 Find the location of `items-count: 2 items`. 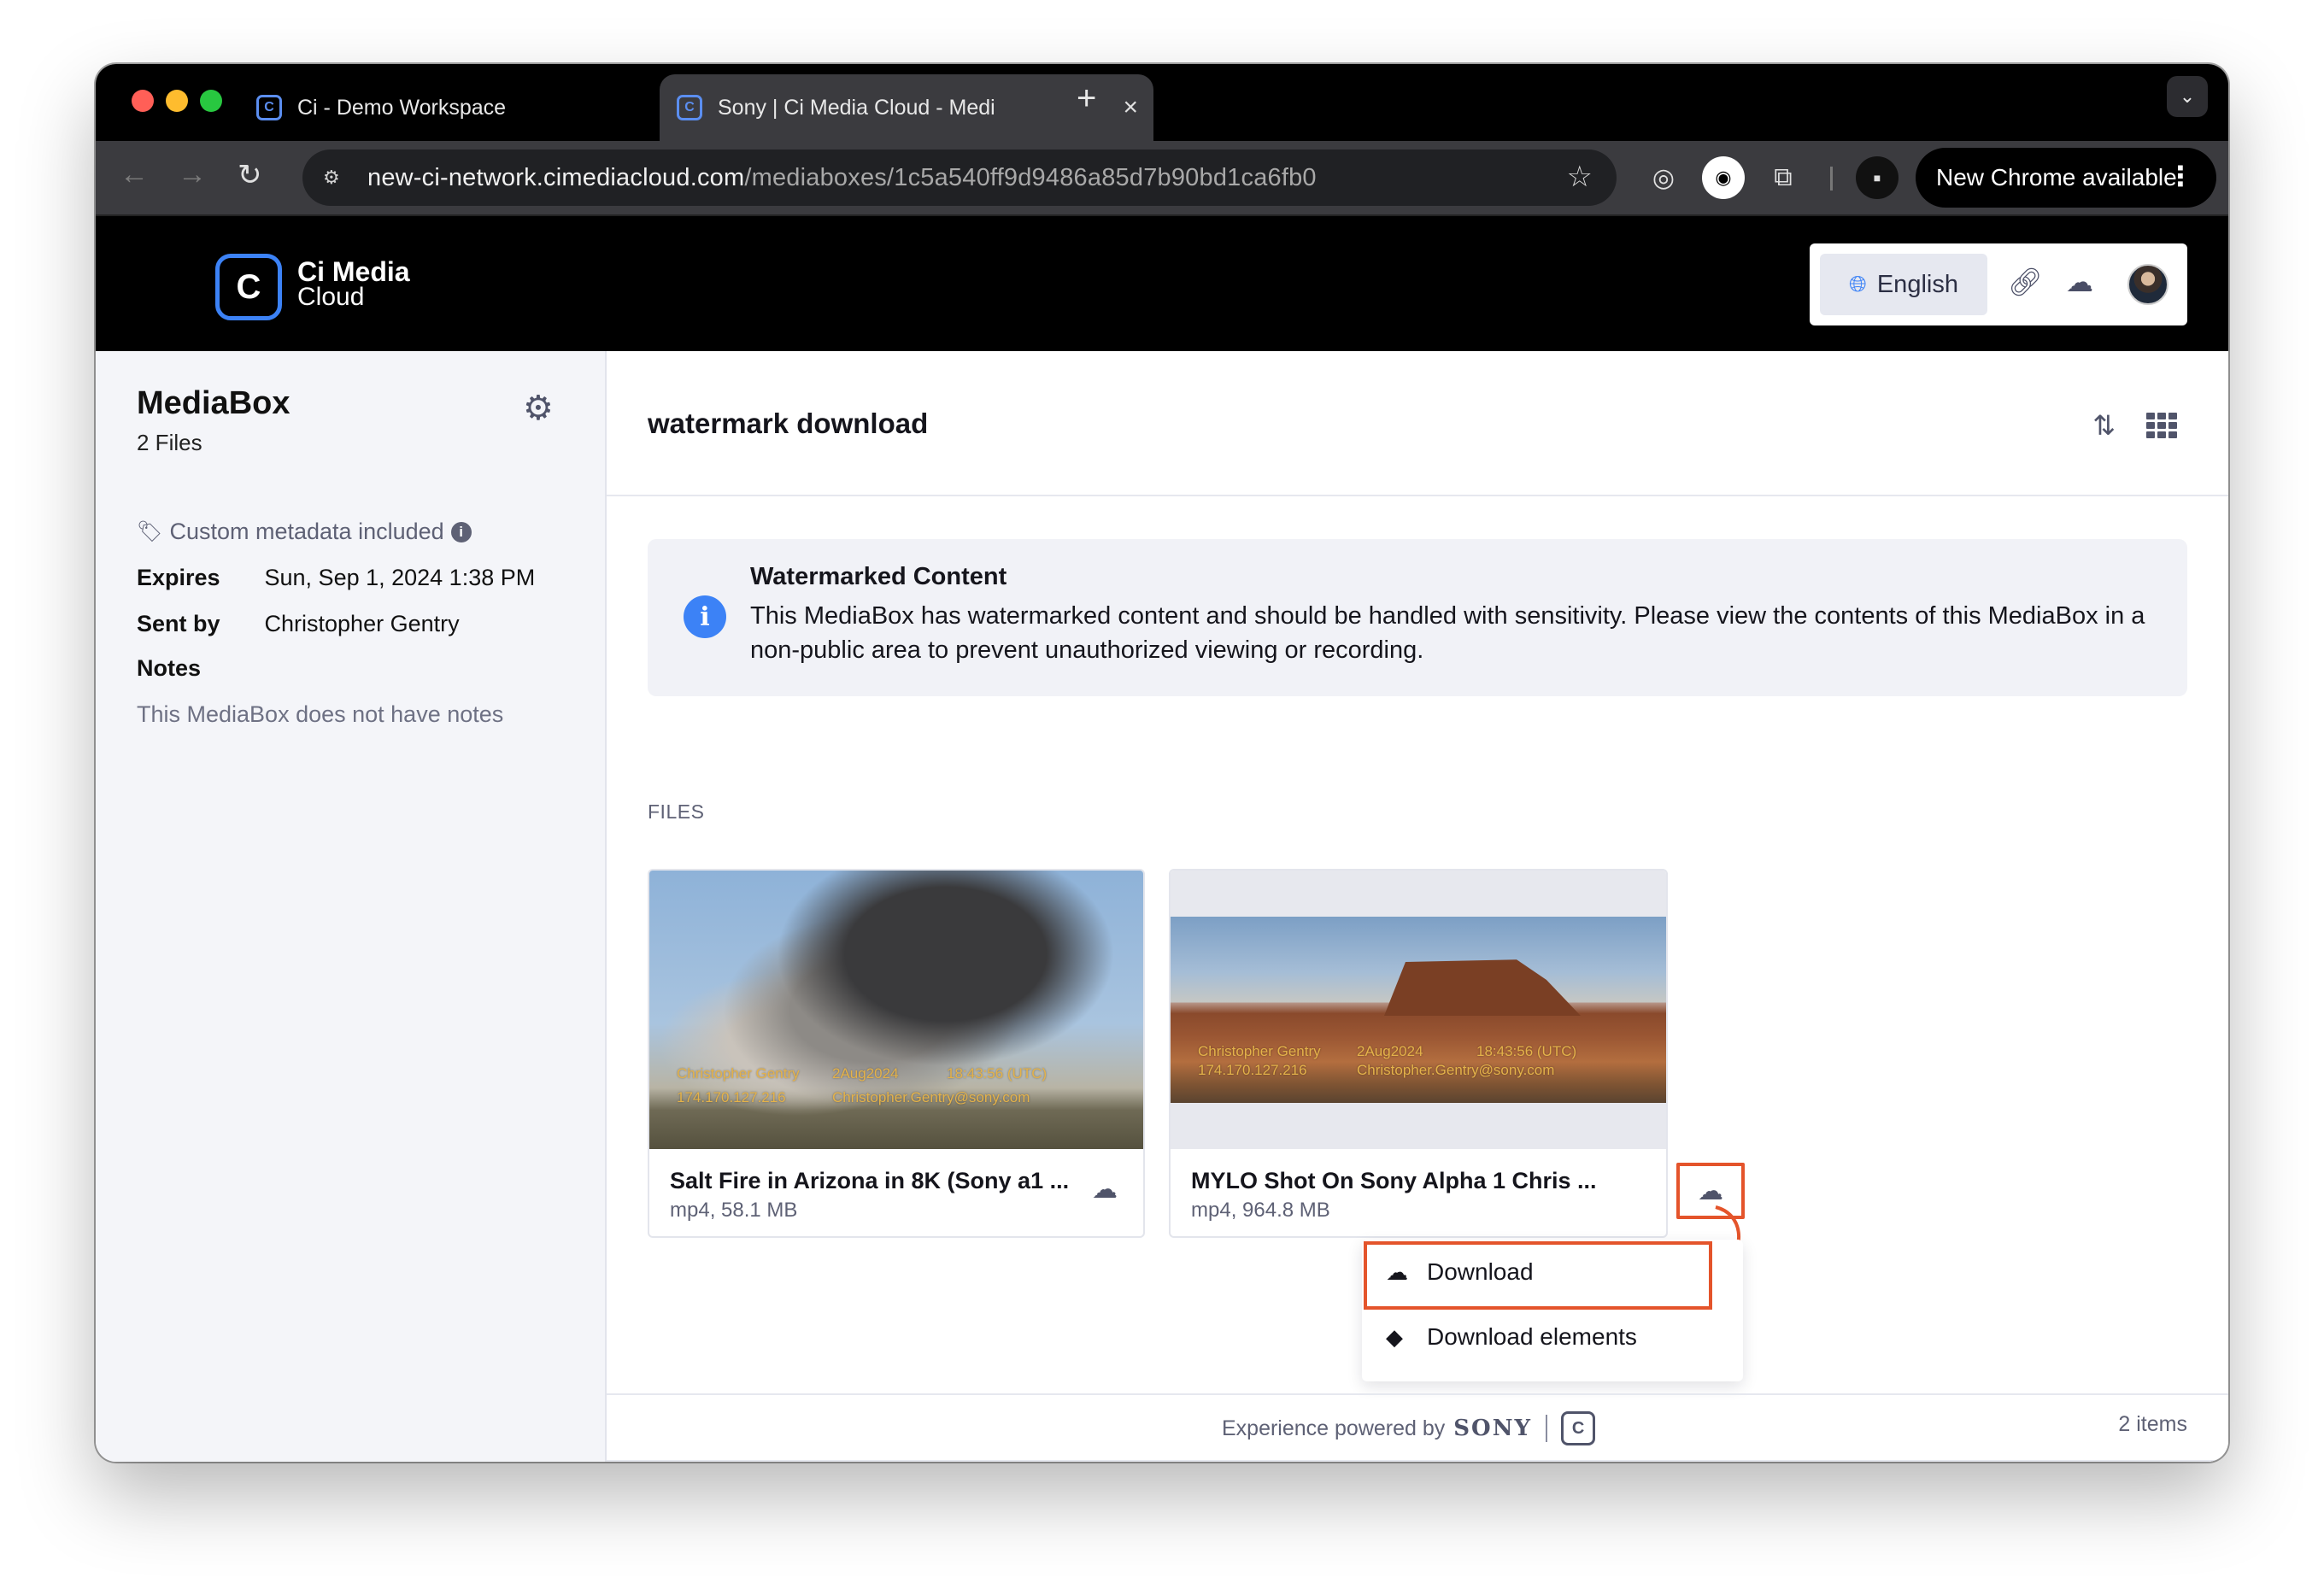

items-count: 2 items is located at coordinates (2152, 1424).